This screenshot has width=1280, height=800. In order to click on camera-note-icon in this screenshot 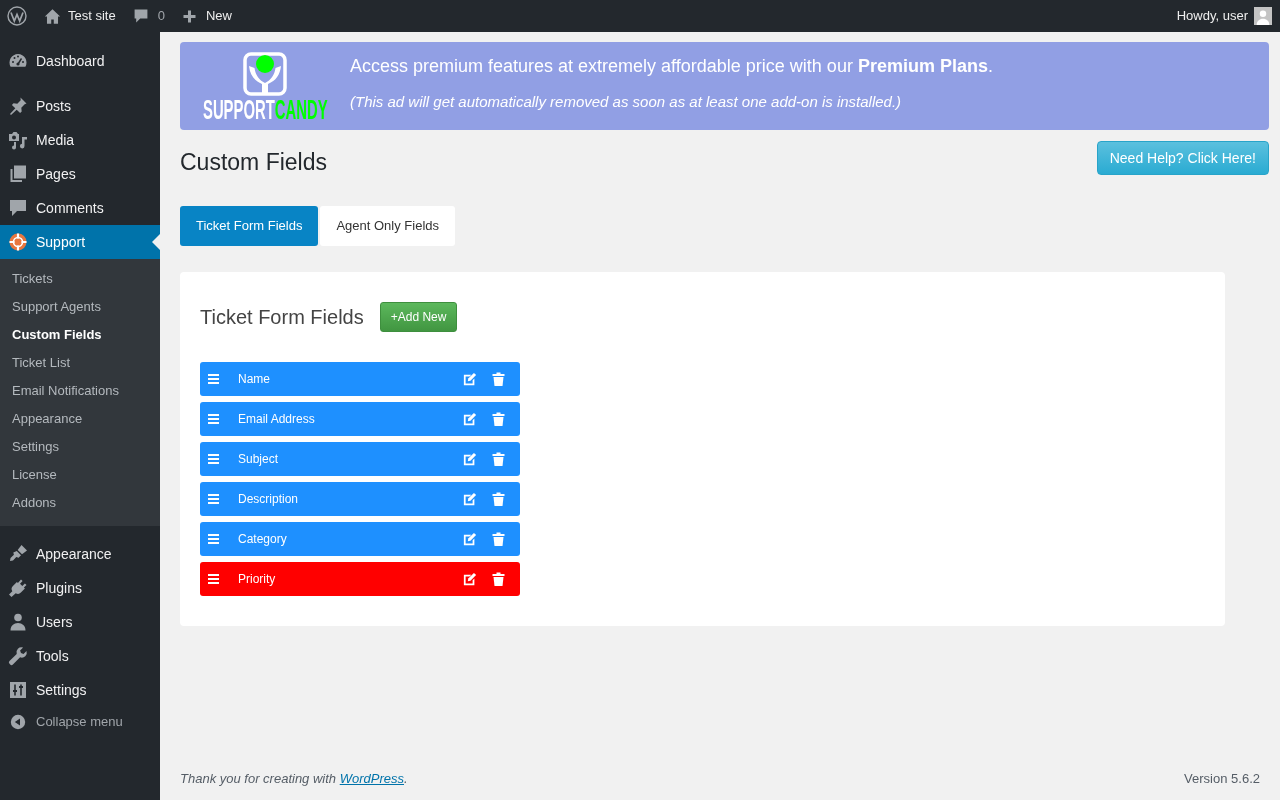, I will do `click(18, 140)`.